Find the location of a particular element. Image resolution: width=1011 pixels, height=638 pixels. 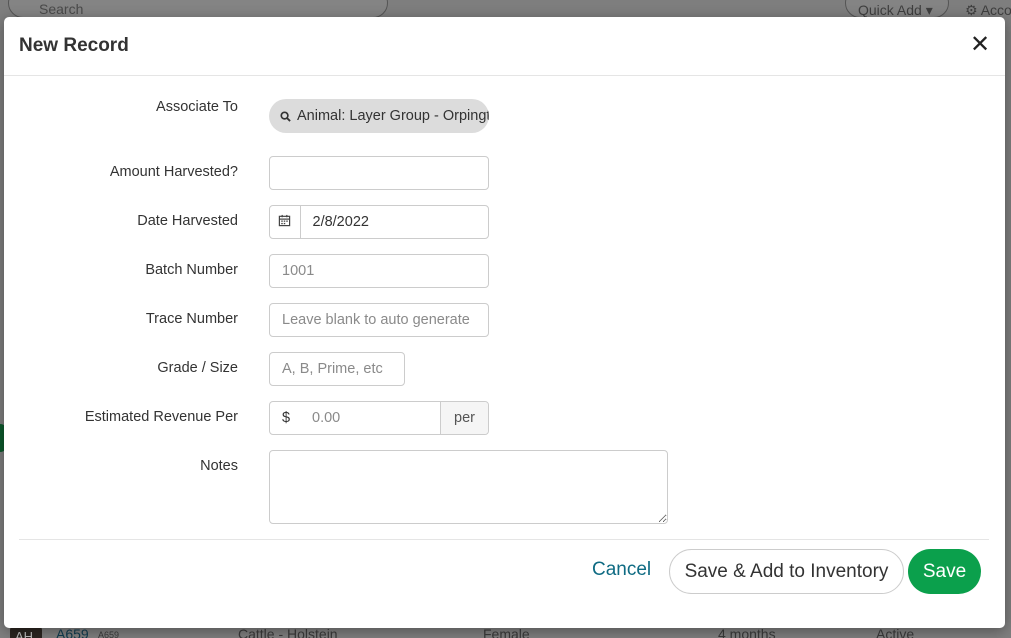

calendar-button is located at coordinates (285, 222).